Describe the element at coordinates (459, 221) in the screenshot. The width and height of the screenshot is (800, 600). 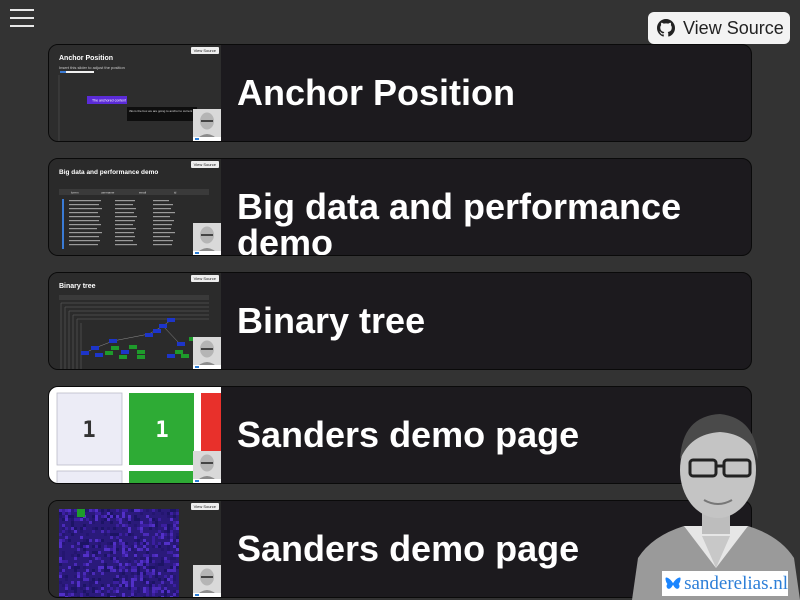
I see `card-title: Big data and performance demo` at that location.